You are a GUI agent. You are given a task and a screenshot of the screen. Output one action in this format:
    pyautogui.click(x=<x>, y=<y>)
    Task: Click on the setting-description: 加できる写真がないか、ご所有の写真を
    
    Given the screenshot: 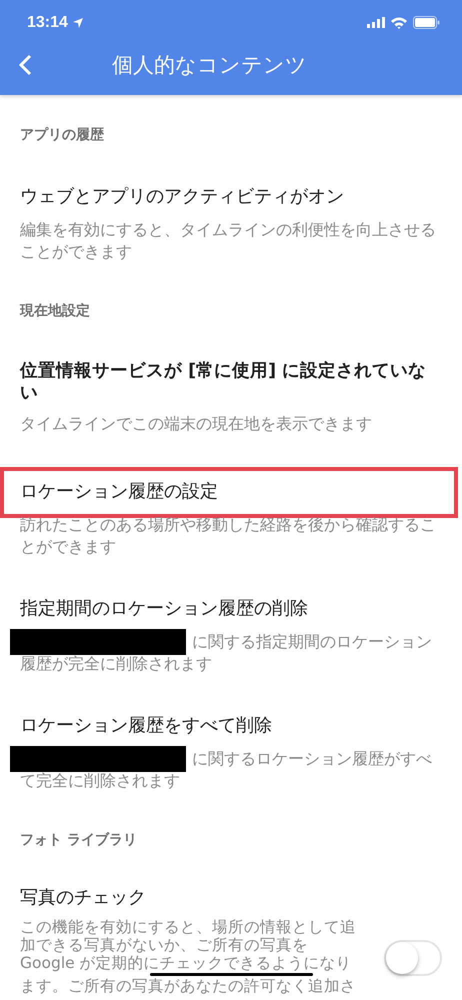 What is the action you would take?
    pyautogui.click(x=164, y=945)
    